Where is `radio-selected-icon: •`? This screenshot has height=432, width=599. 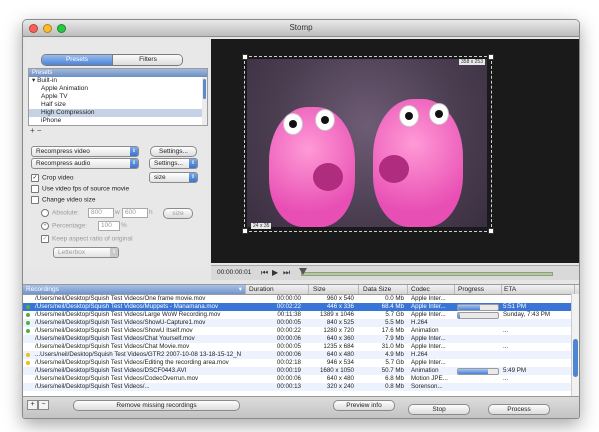 radio-selected-icon: • is located at coordinates (45, 226).